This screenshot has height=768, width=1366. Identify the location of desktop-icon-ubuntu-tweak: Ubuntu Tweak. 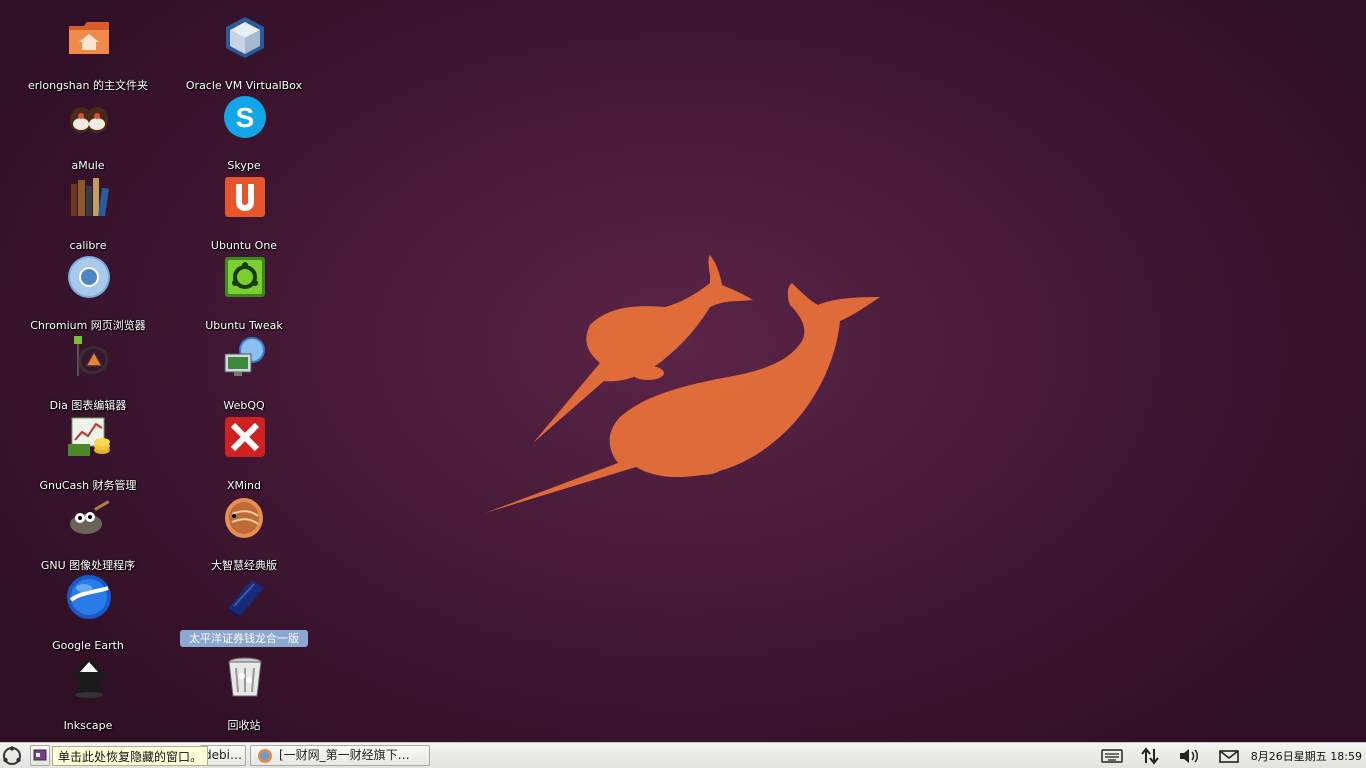
(244, 291).